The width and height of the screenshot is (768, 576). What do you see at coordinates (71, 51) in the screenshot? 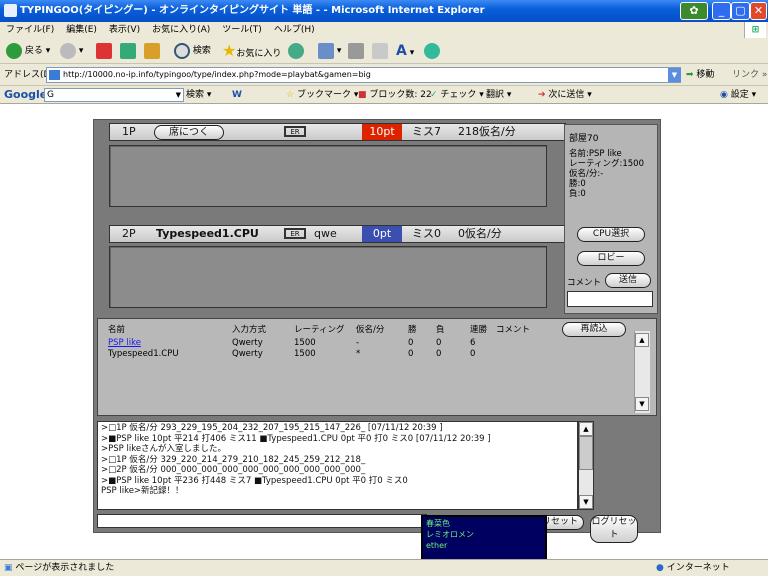
I see `forward-button: ▾` at bounding box center [71, 51].